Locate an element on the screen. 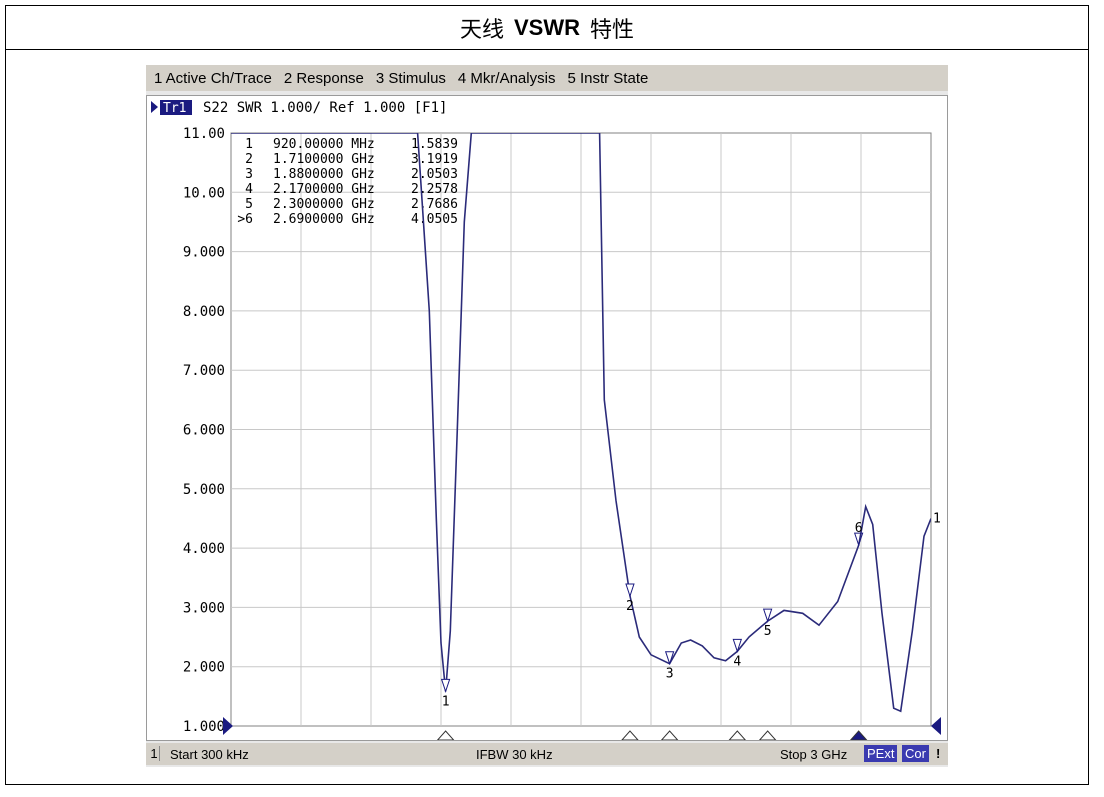  marker-table-id: 3 is located at coordinates (249, 174).